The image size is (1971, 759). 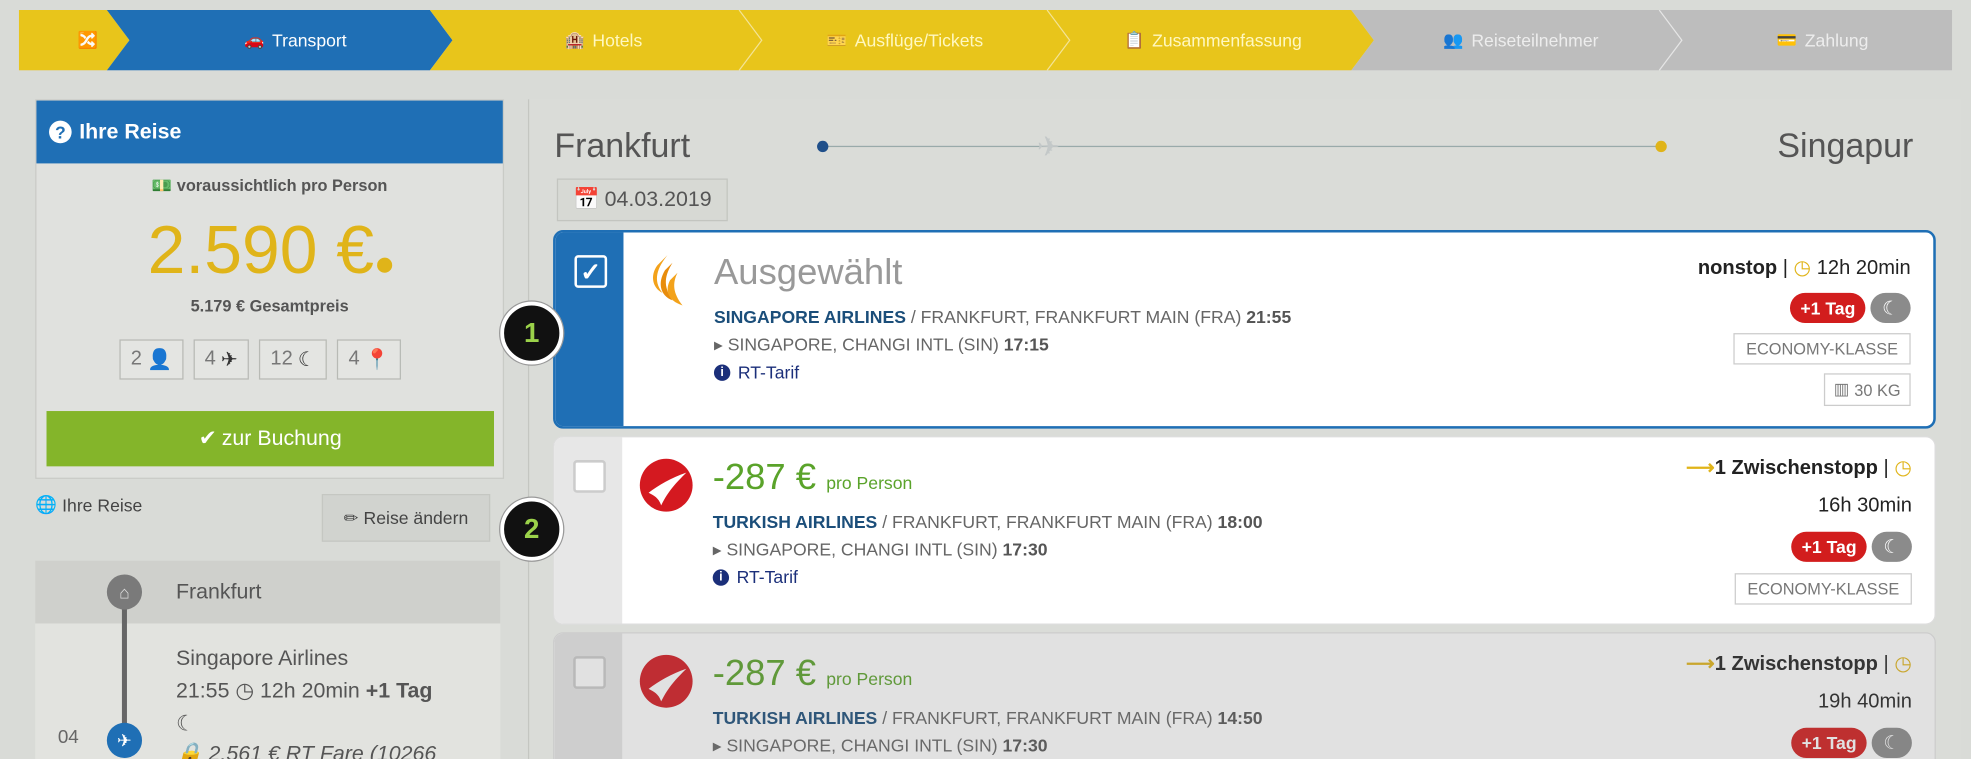 What do you see at coordinates (1269, 316) in the screenshot?
I see `departure-time: 21:55` at bounding box center [1269, 316].